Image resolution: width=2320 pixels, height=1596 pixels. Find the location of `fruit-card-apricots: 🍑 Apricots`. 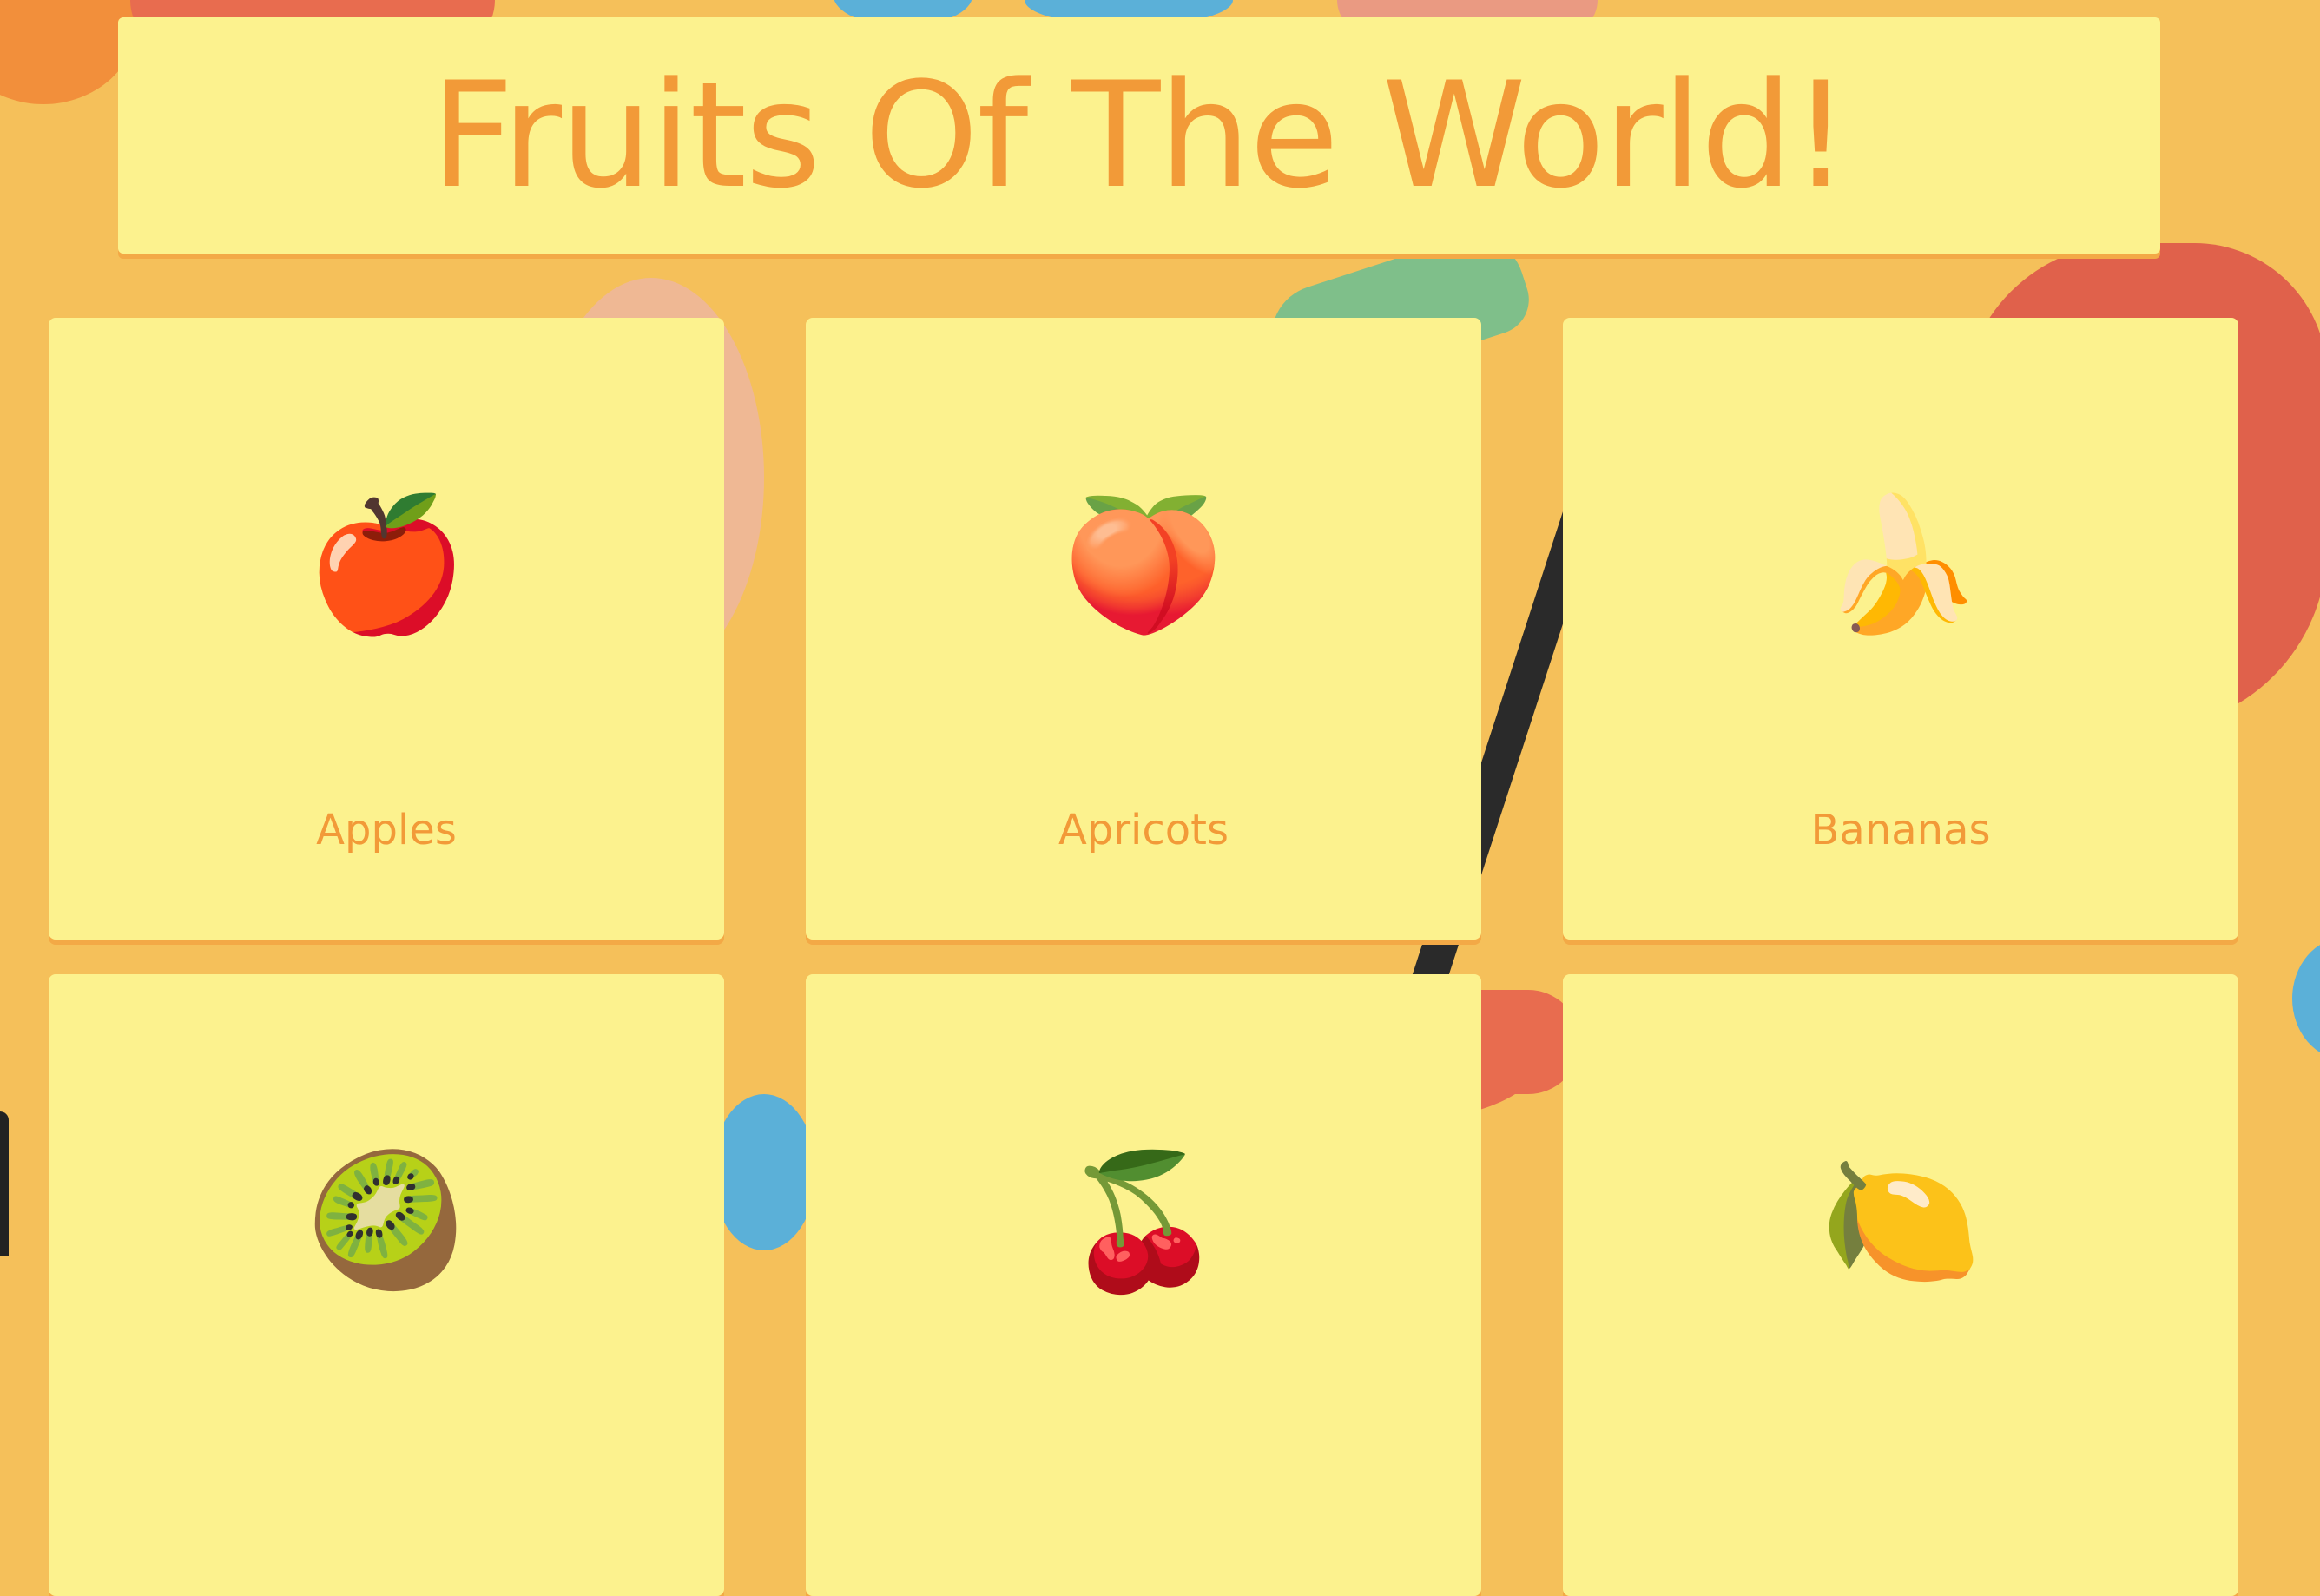

fruit-card-apricots: 🍑 Apricots is located at coordinates (1143, 629).